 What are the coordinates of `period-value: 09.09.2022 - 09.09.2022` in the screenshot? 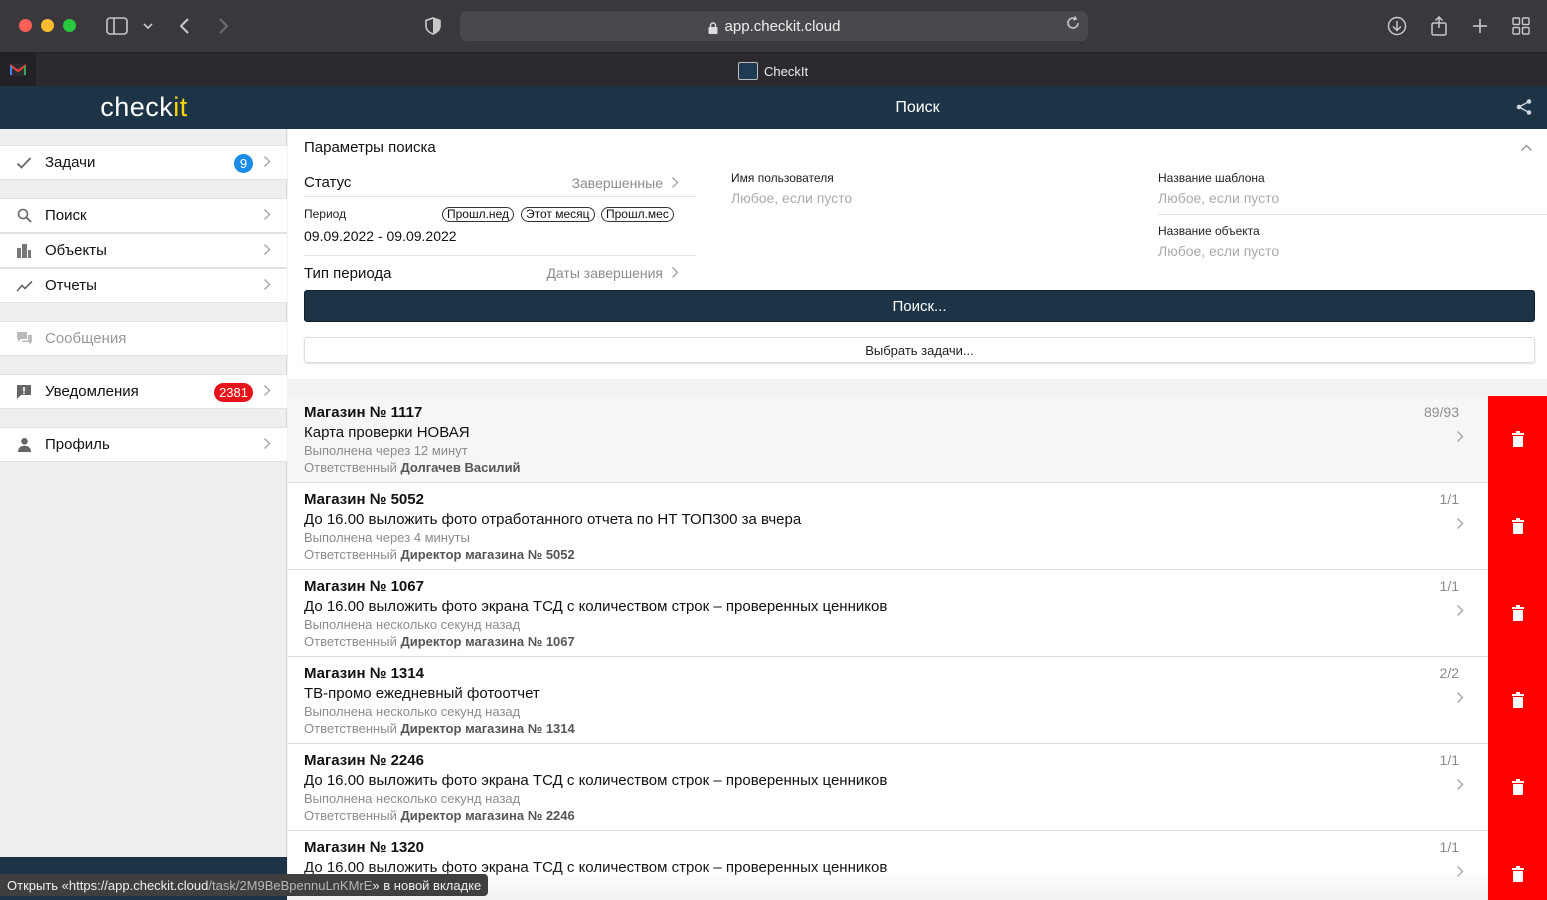 It's located at (380, 236).